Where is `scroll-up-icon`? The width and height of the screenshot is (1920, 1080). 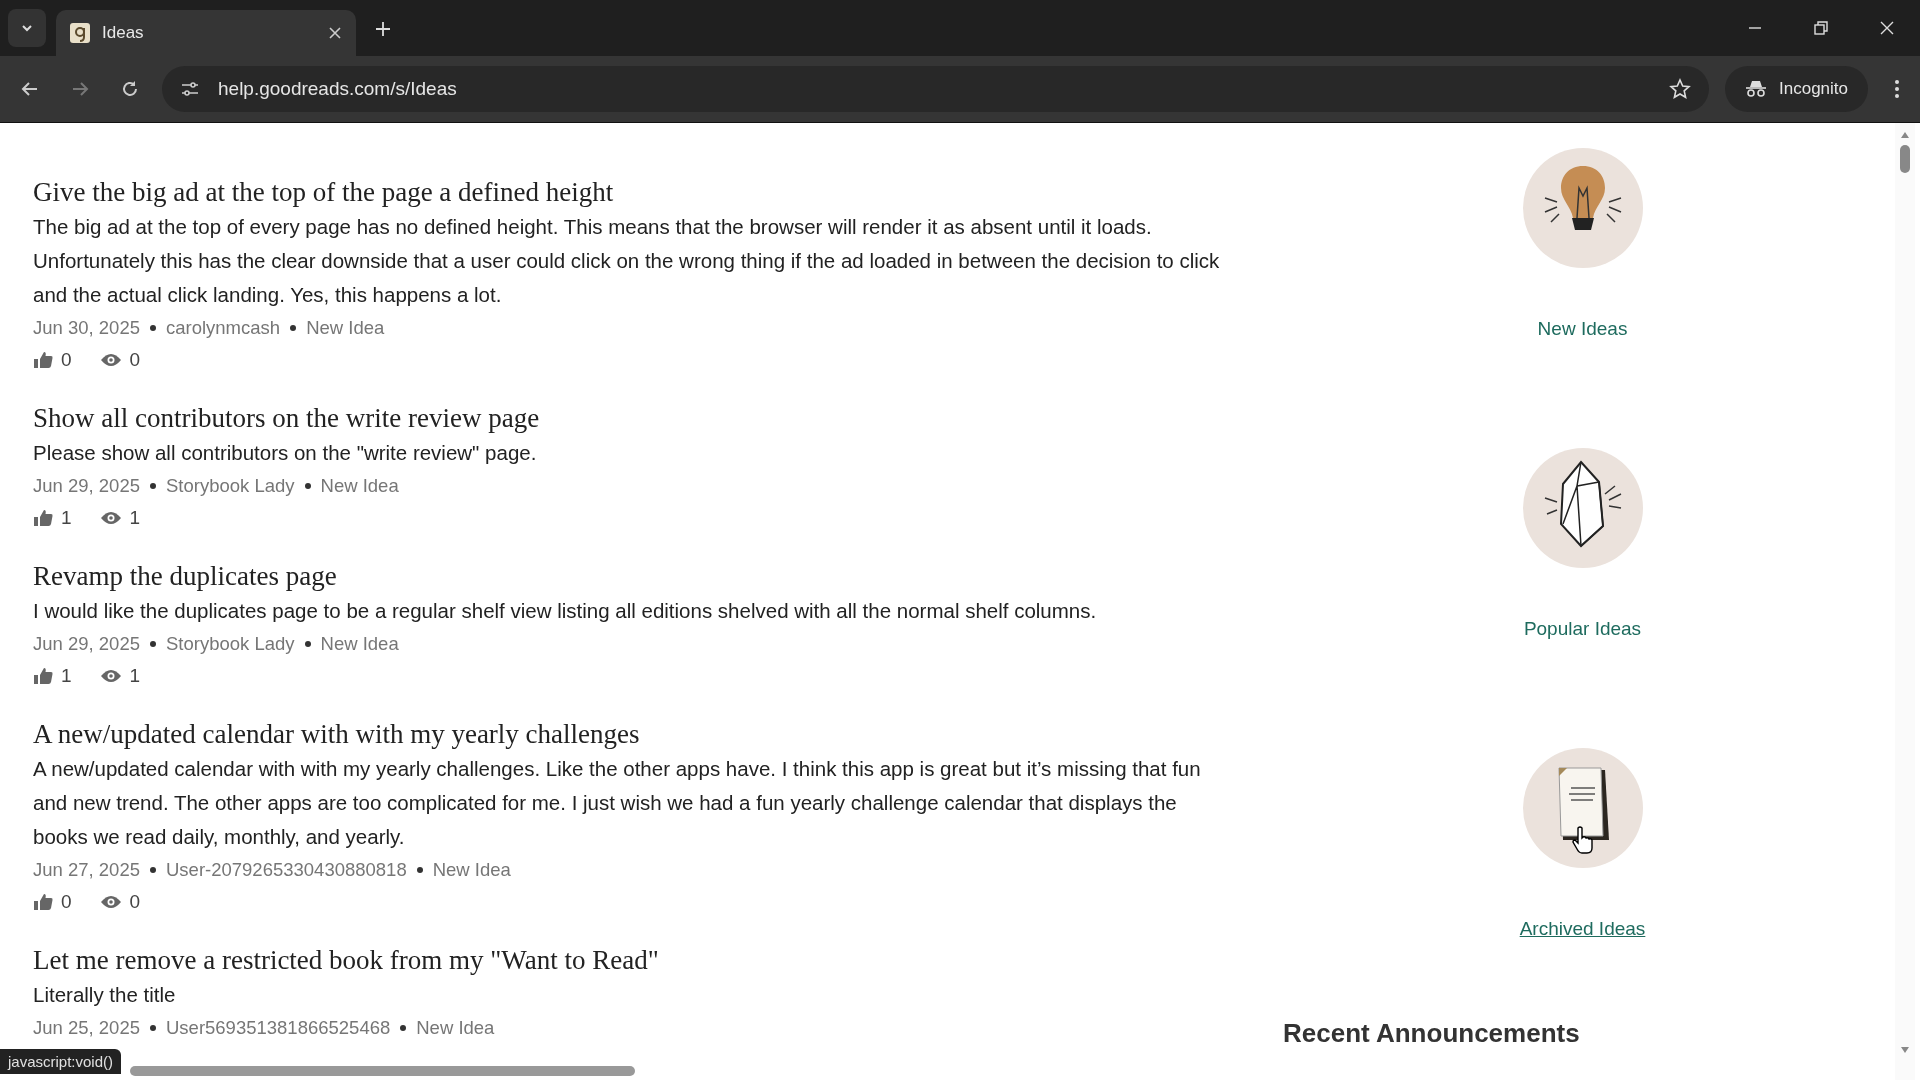
scroll-up-icon is located at coordinates (1905, 135).